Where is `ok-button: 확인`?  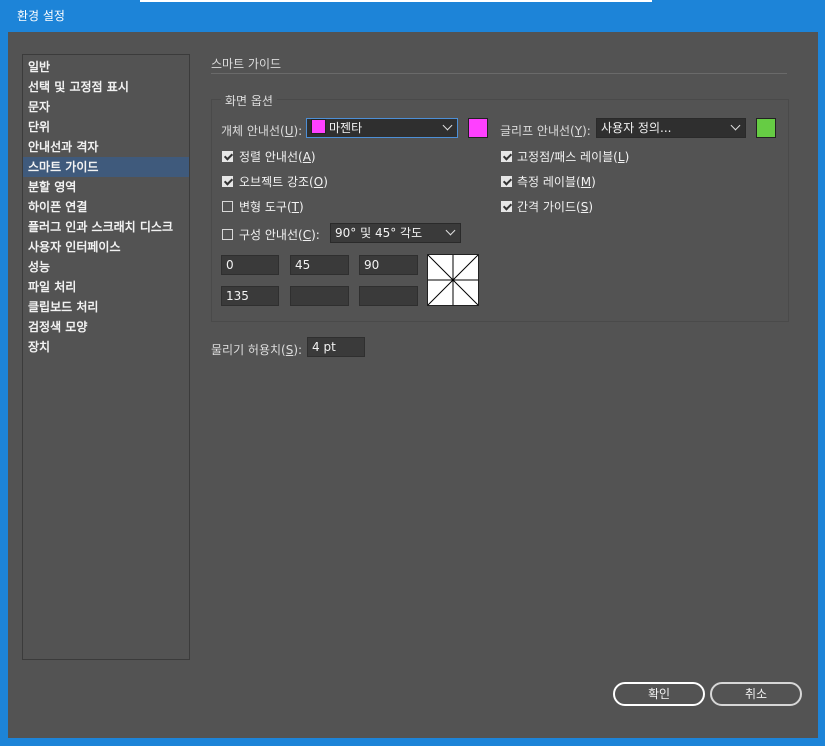
ok-button: 확인 is located at coordinates (659, 694).